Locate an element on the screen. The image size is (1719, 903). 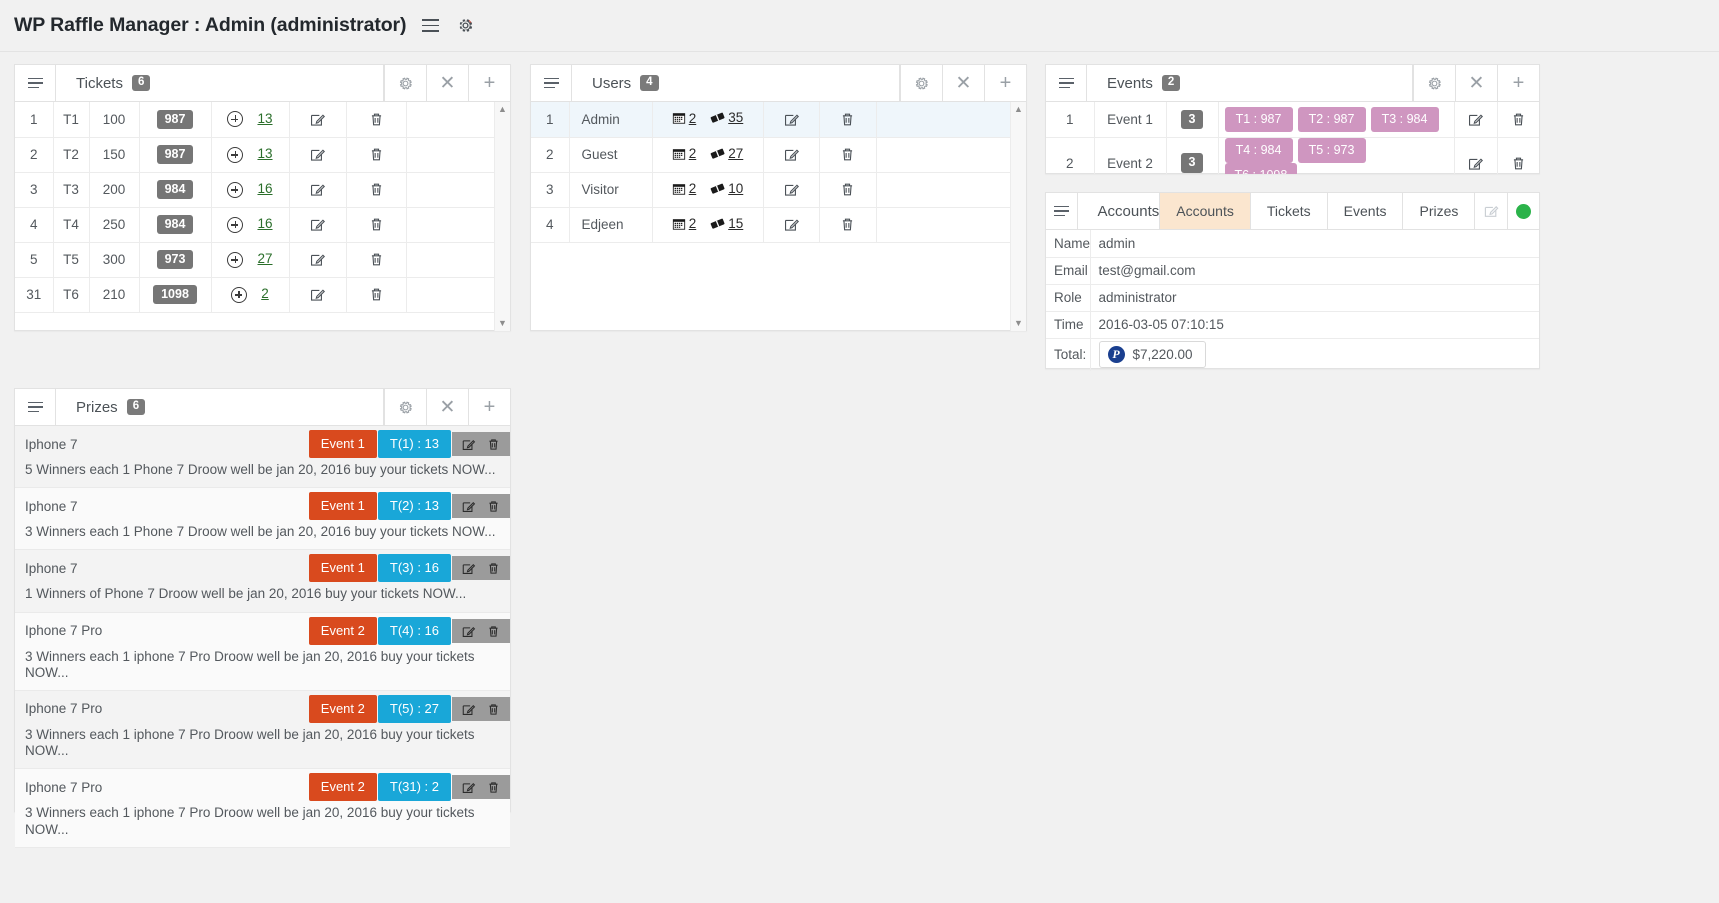
prizes-settings-button is located at coordinates (405, 407).